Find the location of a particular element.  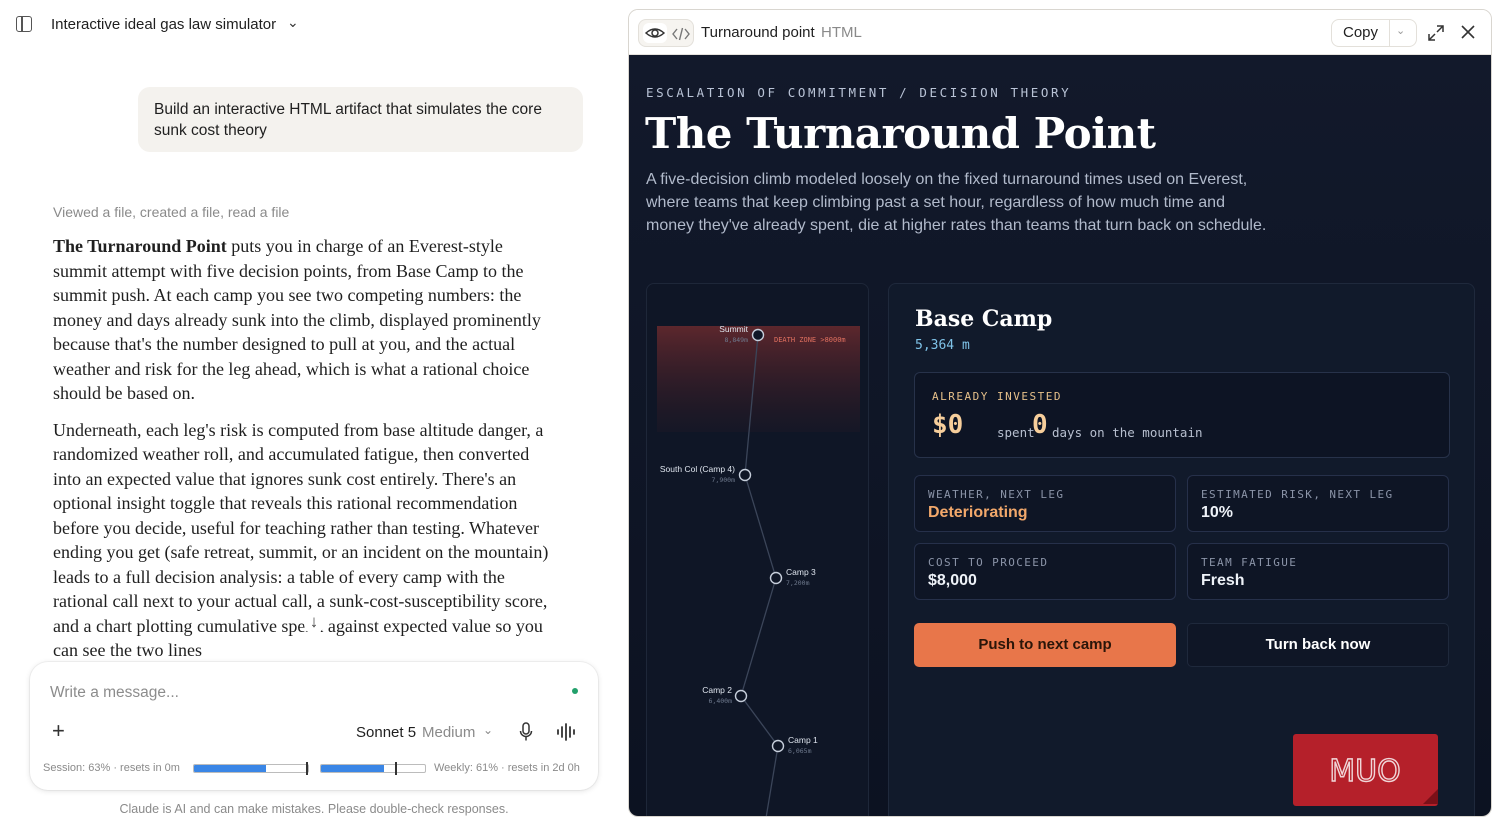

weekly-usage-marker is located at coordinates (396, 768).